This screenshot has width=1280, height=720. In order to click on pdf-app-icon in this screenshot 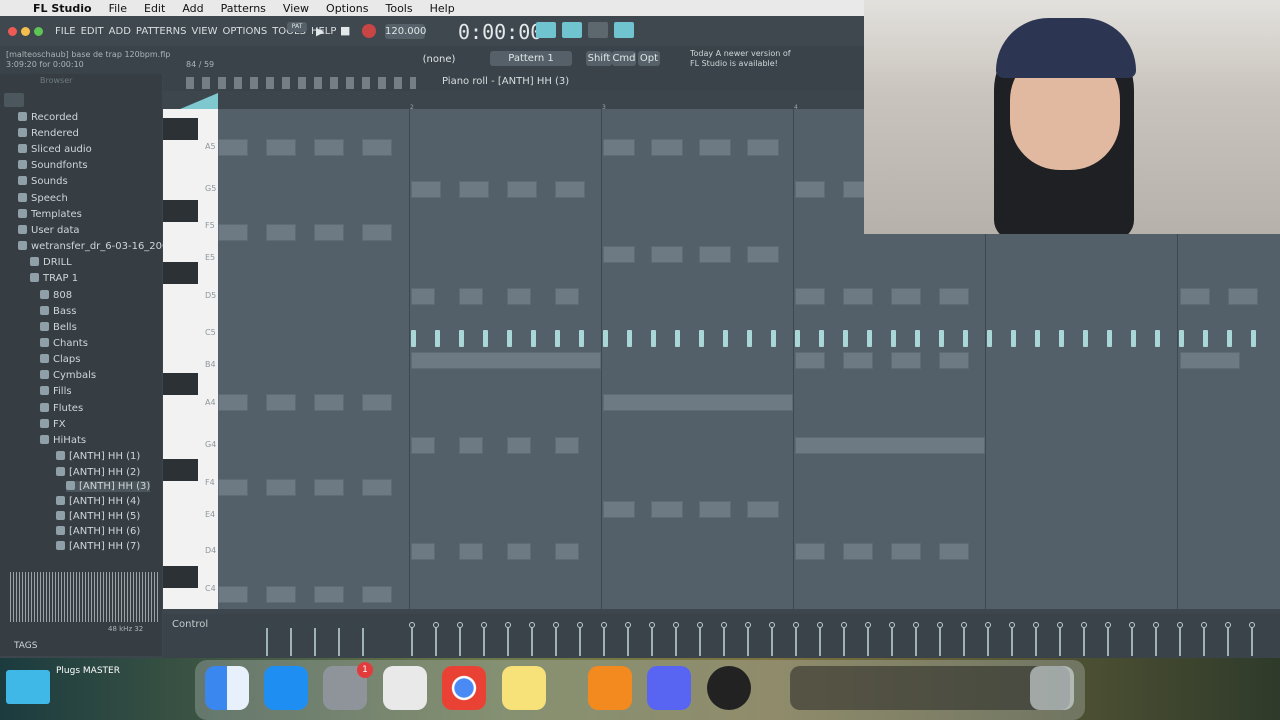, I will do `click(405, 688)`.